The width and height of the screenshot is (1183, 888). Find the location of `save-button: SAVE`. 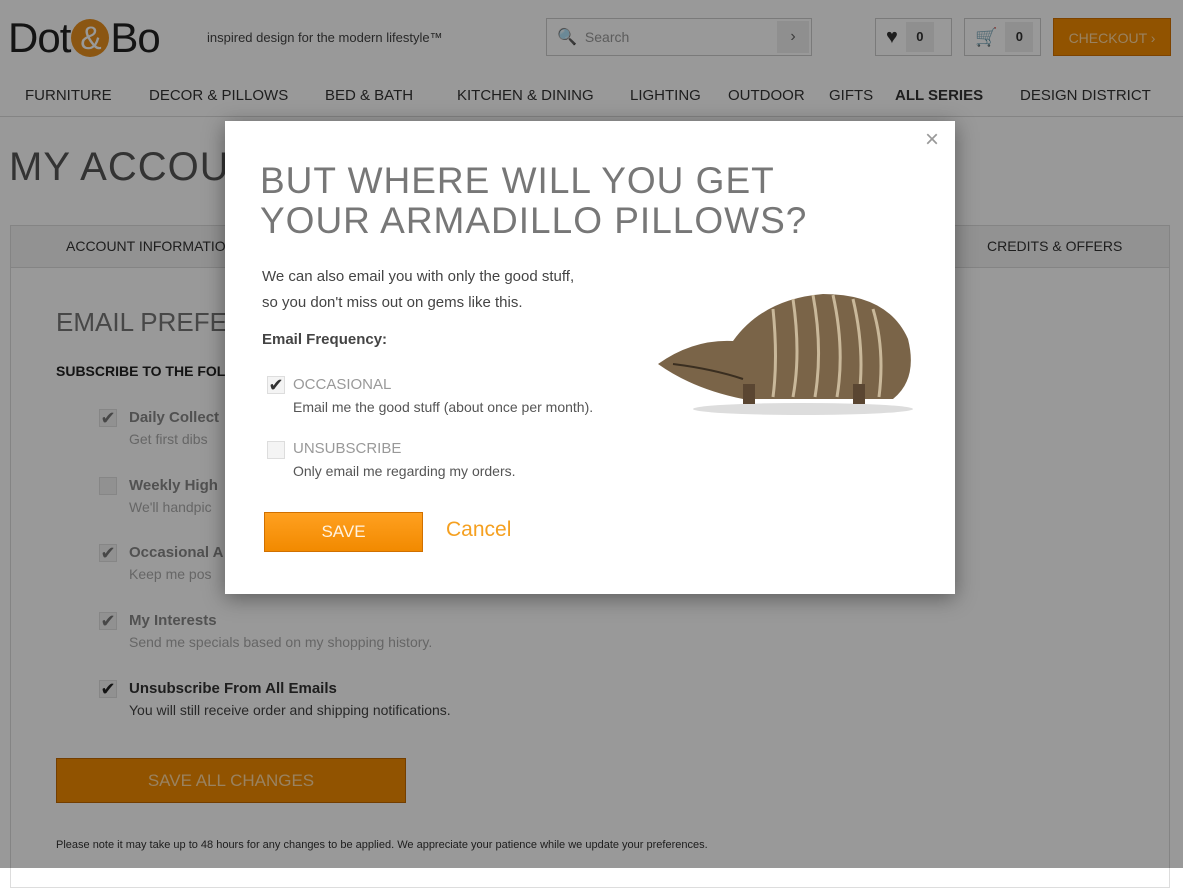

save-button: SAVE is located at coordinates (343, 532).